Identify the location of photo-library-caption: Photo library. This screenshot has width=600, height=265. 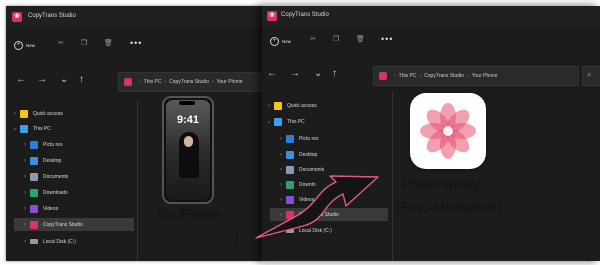
(441, 184).